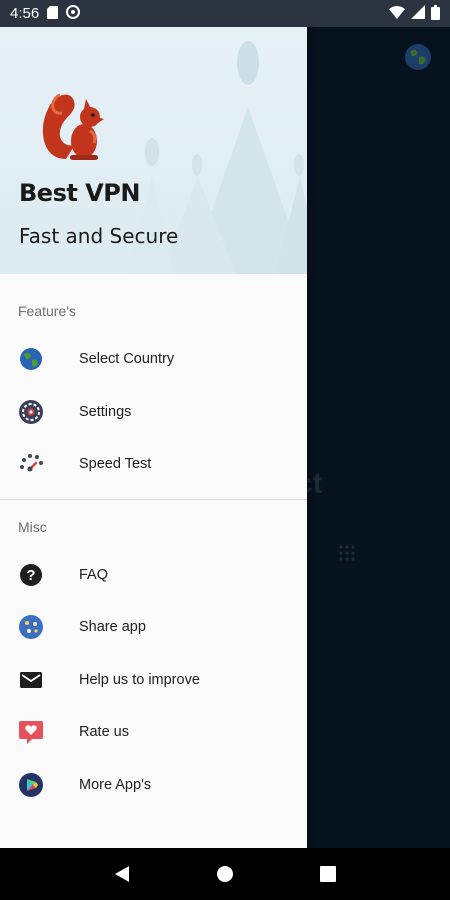 This screenshot has height=900, width=450. I want to click on menu-item-share-app: Share app, so click(153, 627).